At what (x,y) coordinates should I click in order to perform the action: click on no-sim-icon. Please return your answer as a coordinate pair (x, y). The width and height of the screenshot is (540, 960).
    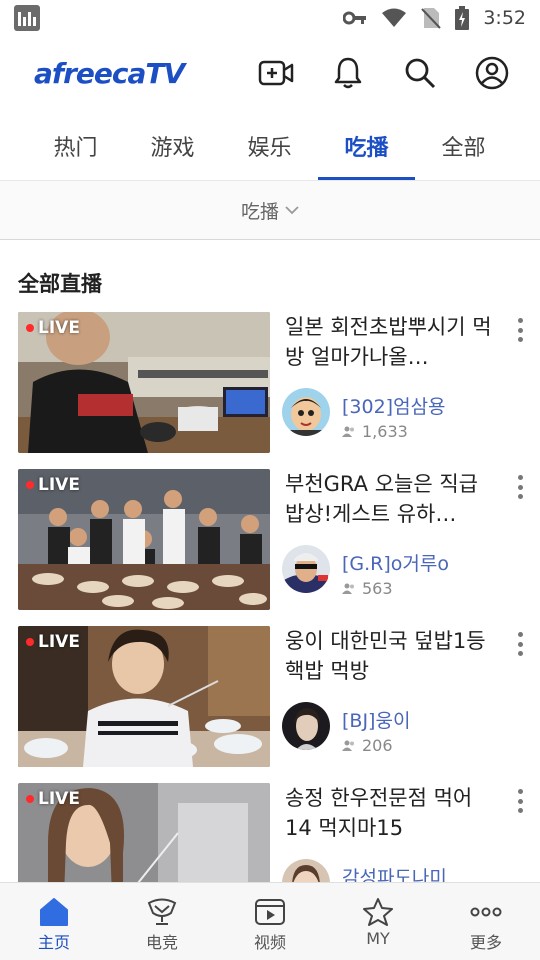
    Looking at the image, I should click on (431, 18).